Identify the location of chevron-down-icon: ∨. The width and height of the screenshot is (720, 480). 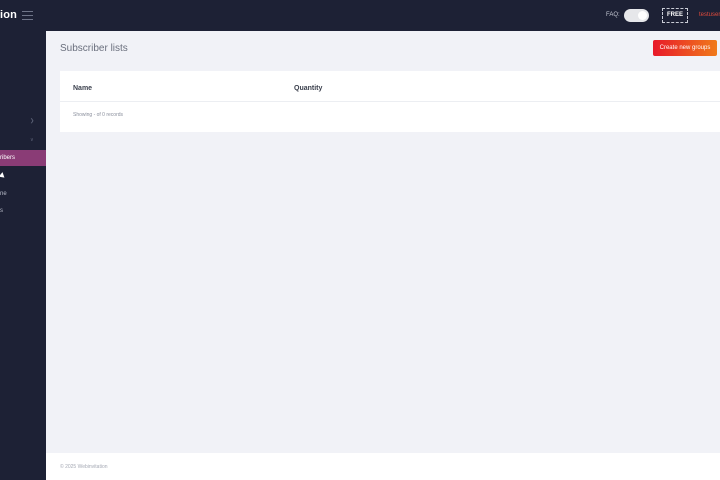
(32, 140).